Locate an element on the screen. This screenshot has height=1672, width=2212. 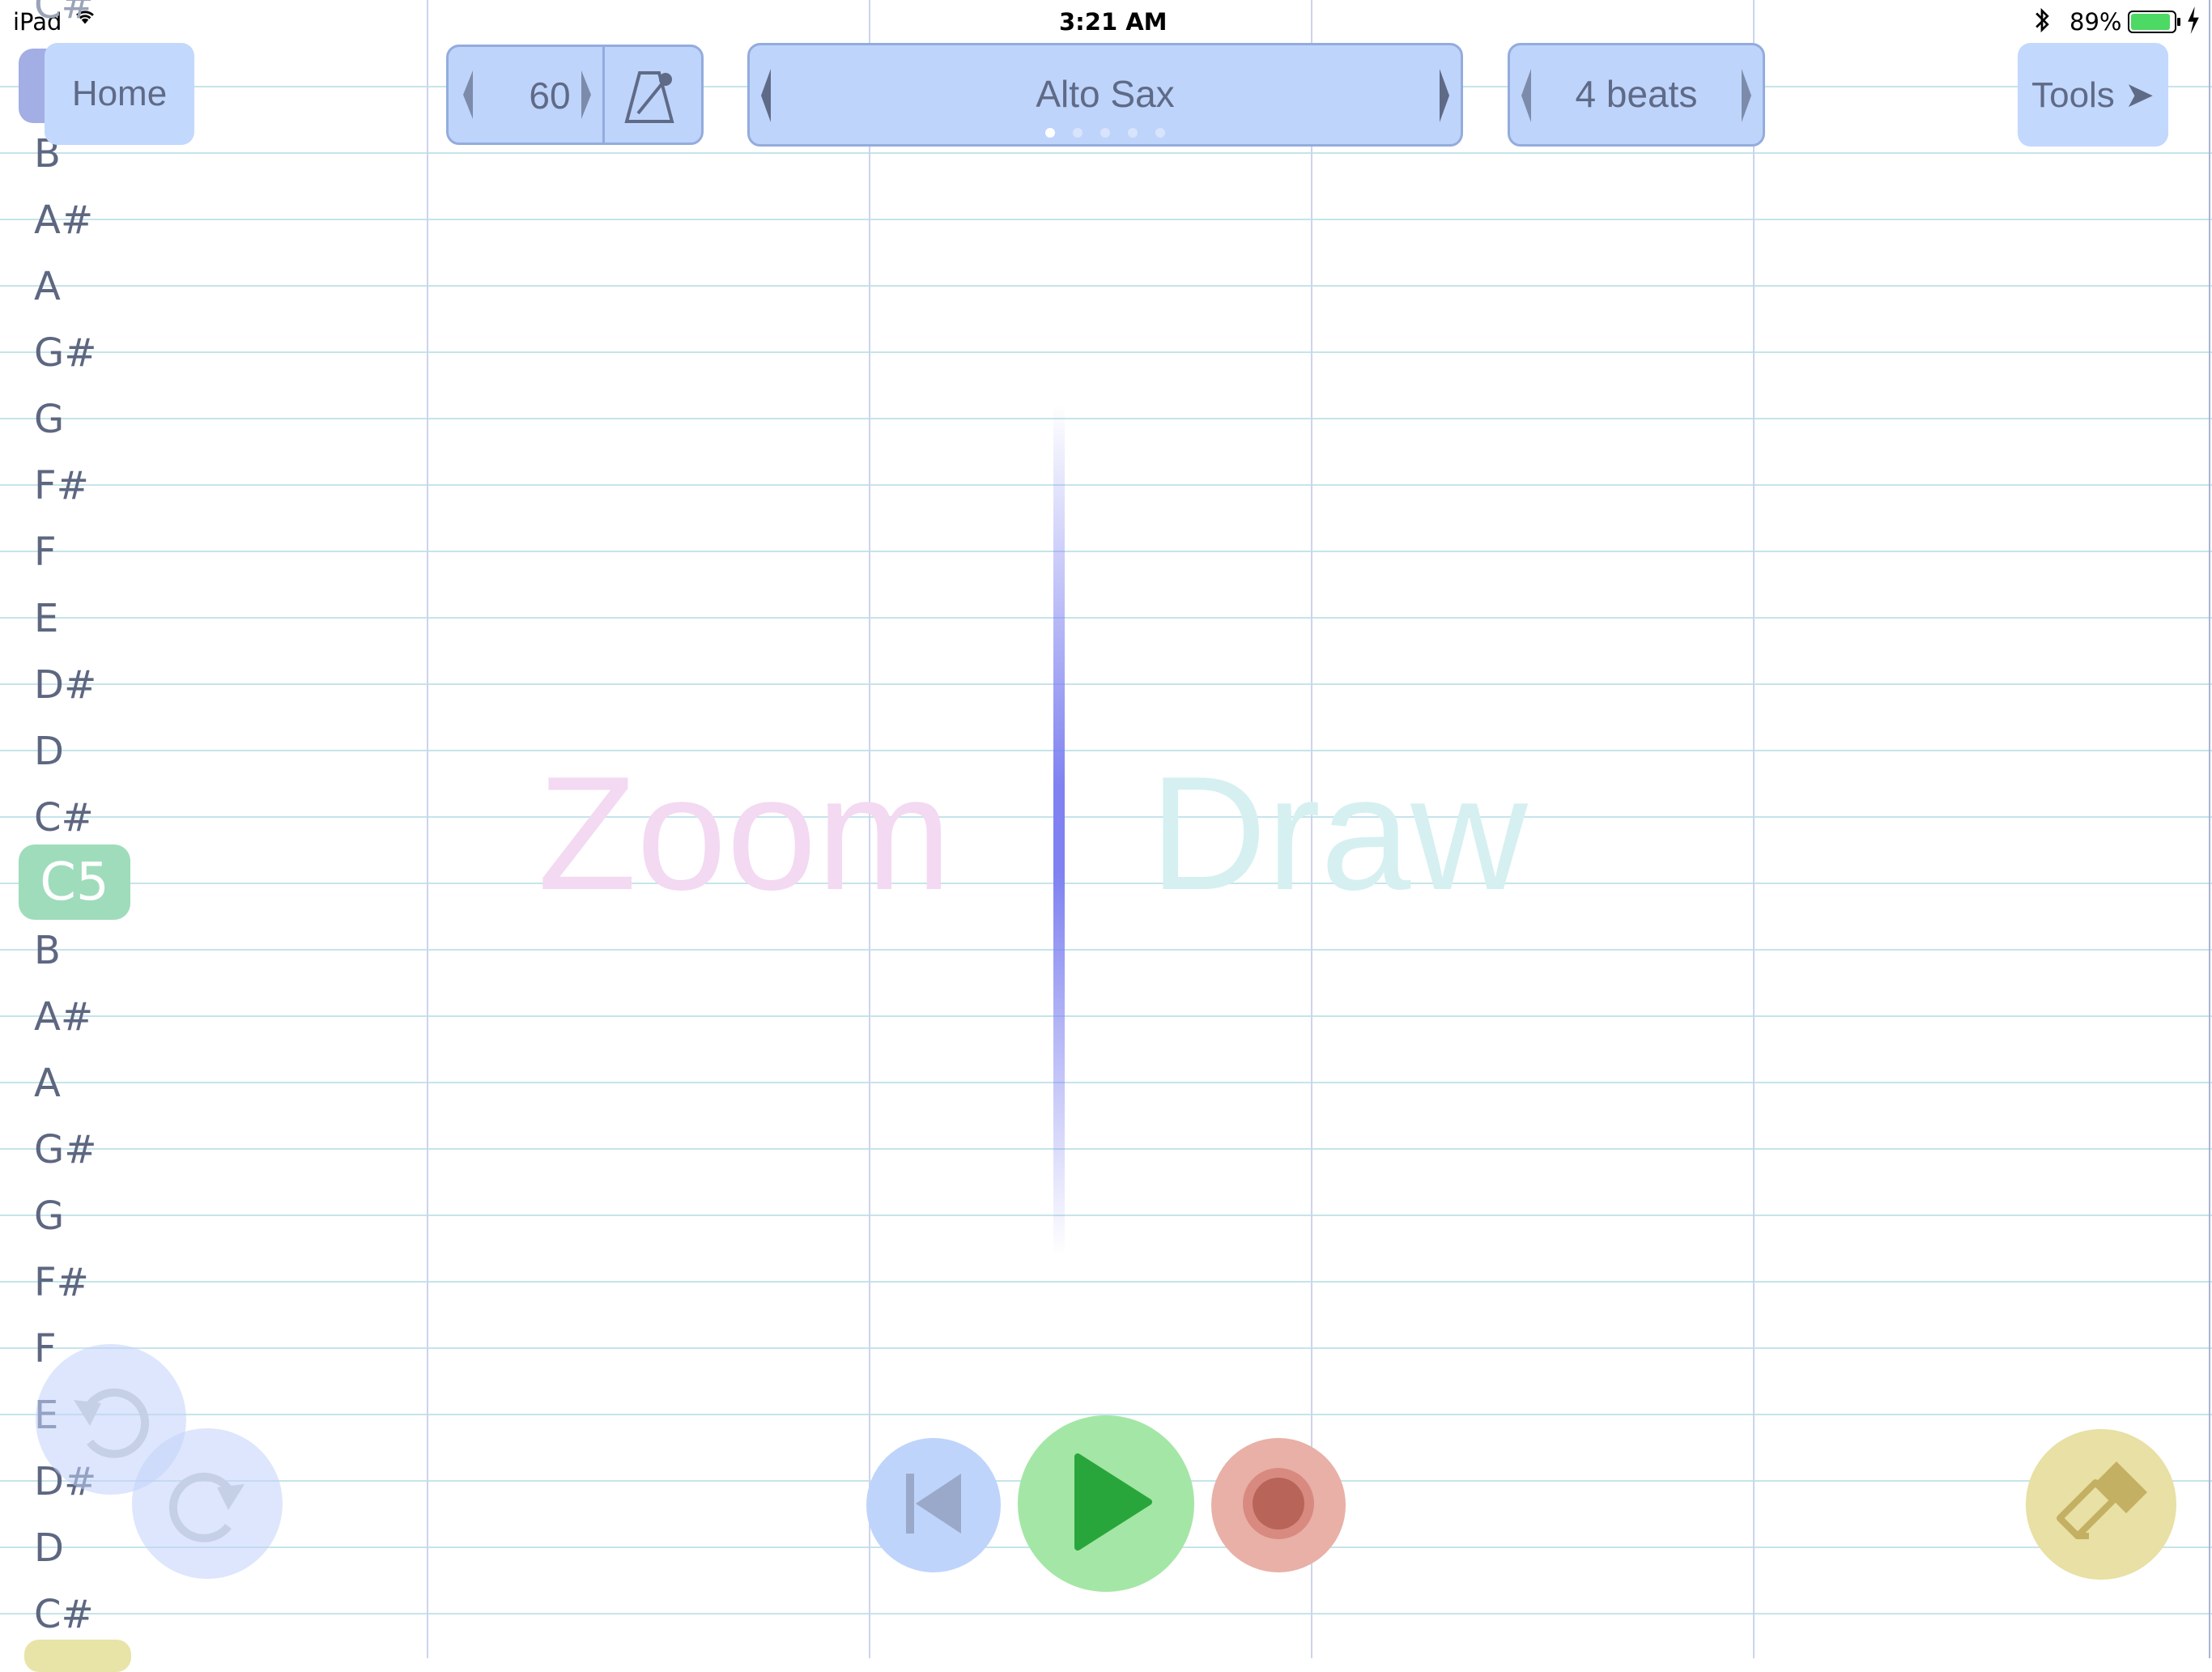
skip-to-start-icon is located at coordinates (934, 1505).